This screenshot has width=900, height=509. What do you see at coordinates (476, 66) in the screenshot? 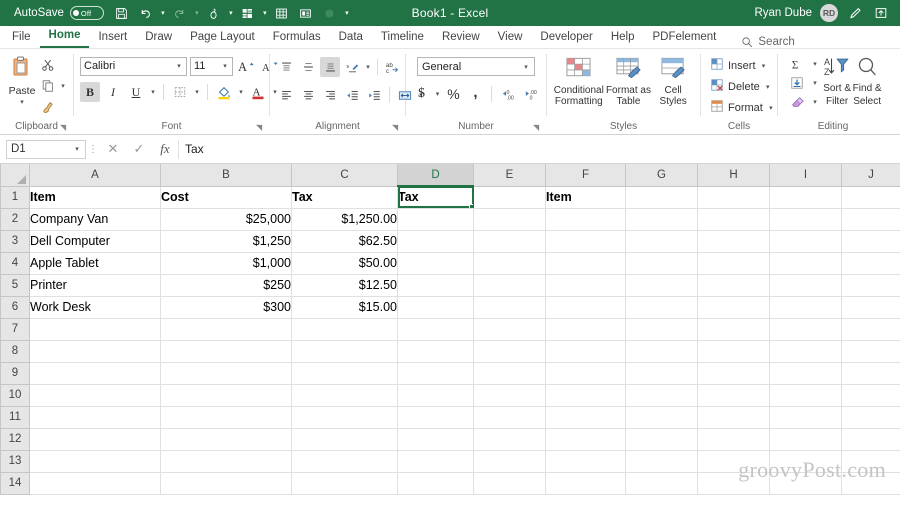
I see `number-format-combobox: General ▾` at bounding box center [476, 66].